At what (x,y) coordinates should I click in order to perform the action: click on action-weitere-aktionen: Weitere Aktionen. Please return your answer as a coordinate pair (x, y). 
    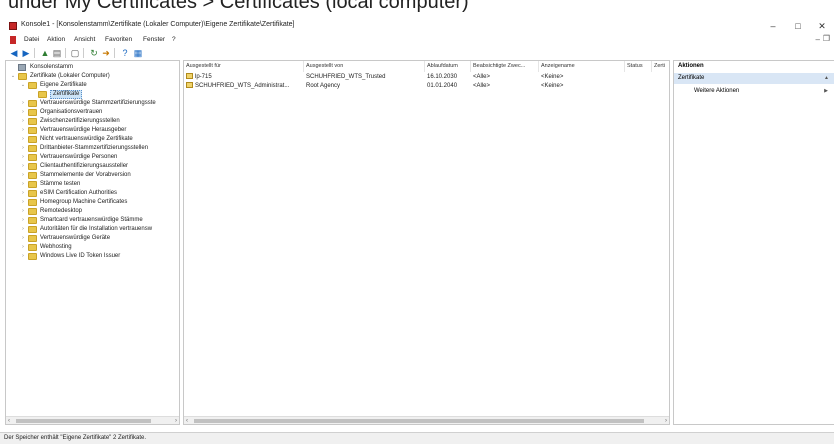
    Looking at the image, I should click on (716, 91).